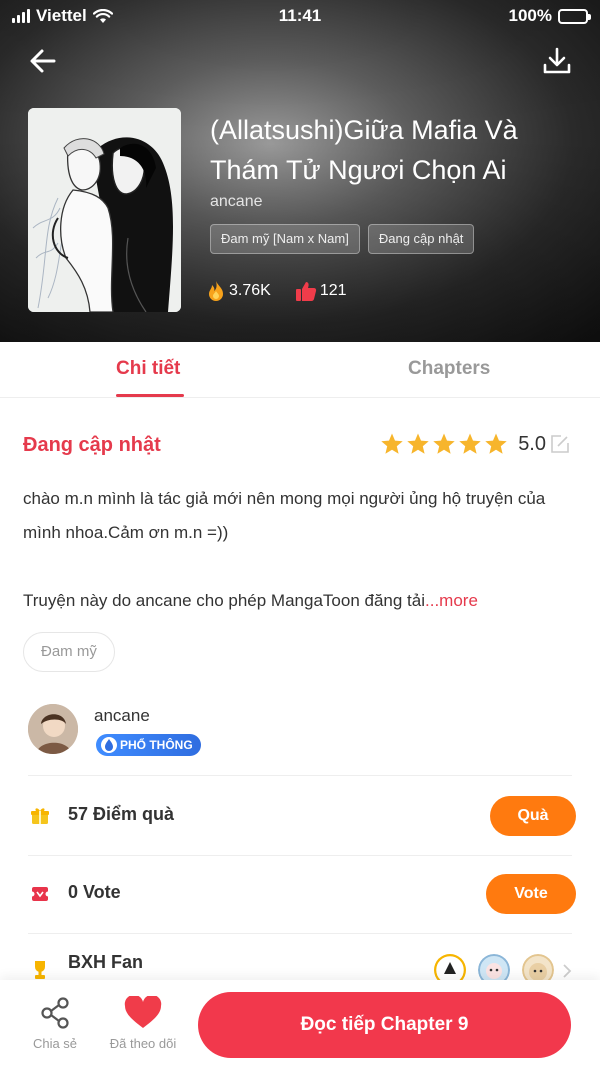  I want to click on gift-icon, so click(40, 816).